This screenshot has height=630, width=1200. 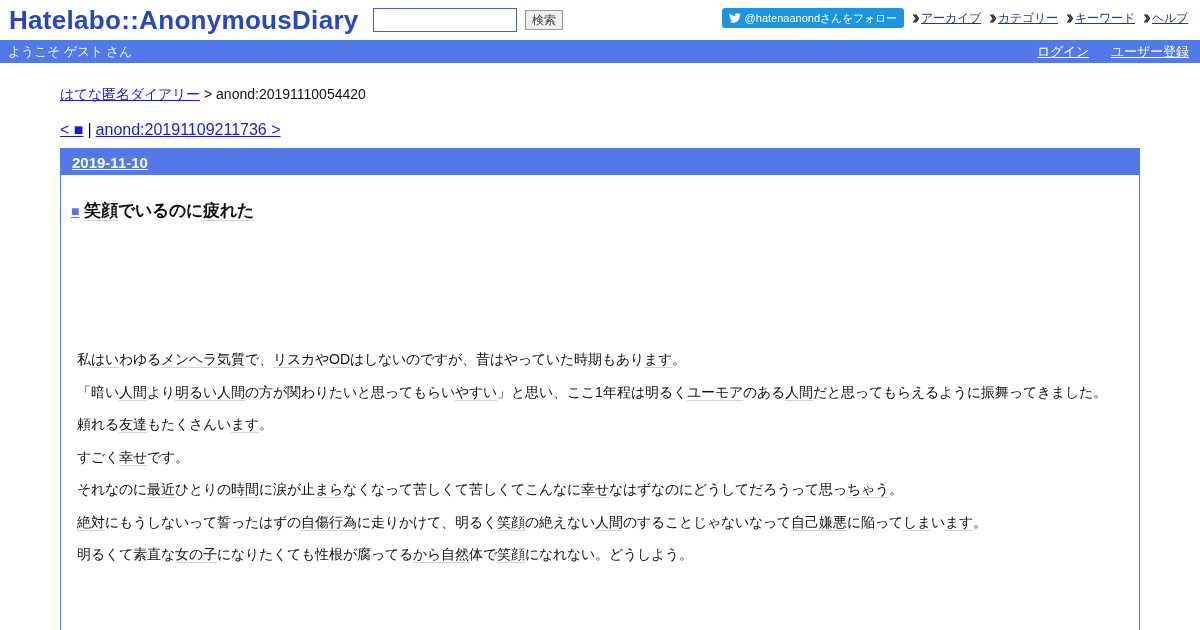 What do you see at coordinates (70, 51) in the screenshot?
I see `greeting-text: ようこそ ゲスト さん` at bounding box center [70, 51].